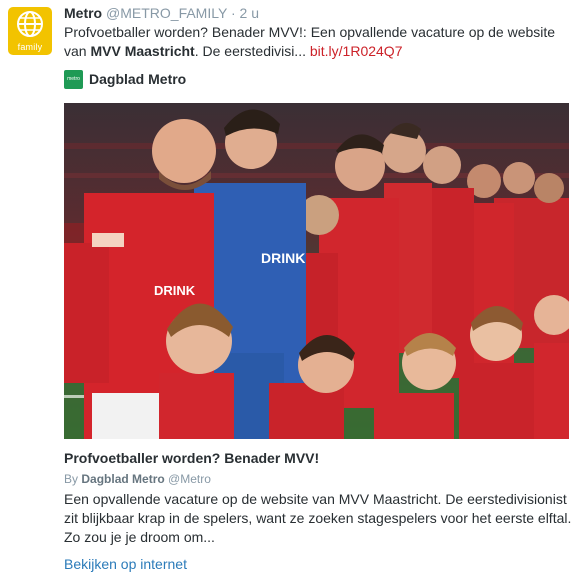  I want to click on tweet-text-prefix: van, so click(77, 51).